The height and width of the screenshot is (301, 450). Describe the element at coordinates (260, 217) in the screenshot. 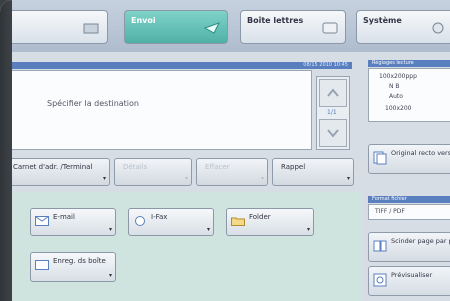

I see `button-label: Folder` at that location.